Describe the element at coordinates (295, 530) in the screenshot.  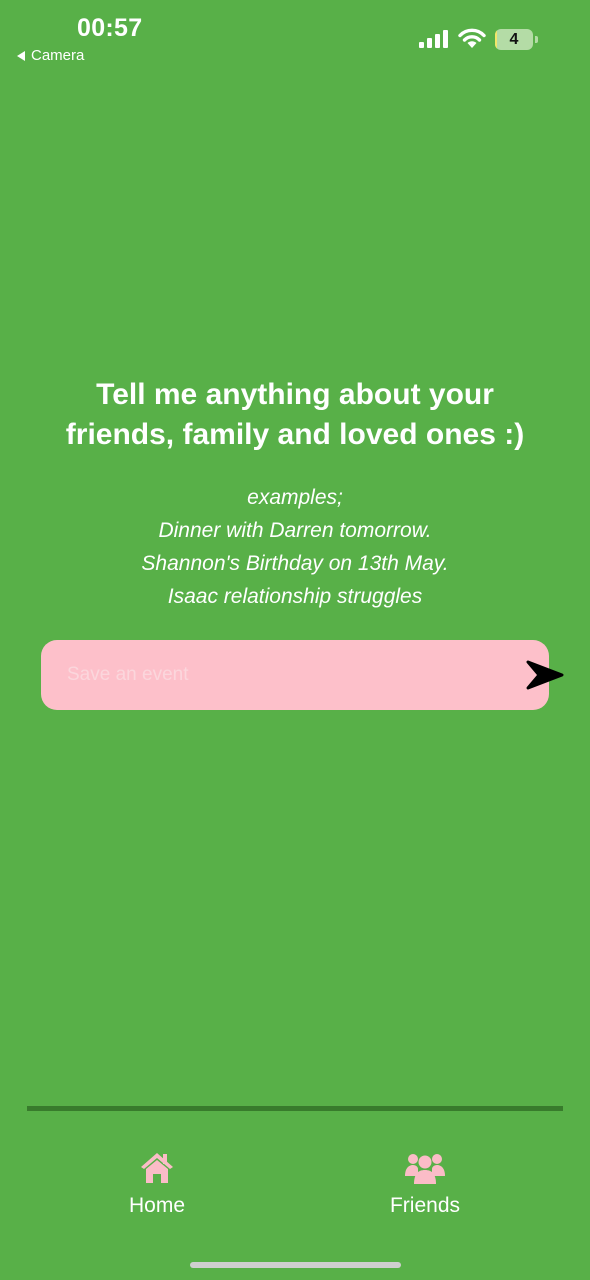
I see `example-item: Dinner with Darren tomorrow.` at that location.